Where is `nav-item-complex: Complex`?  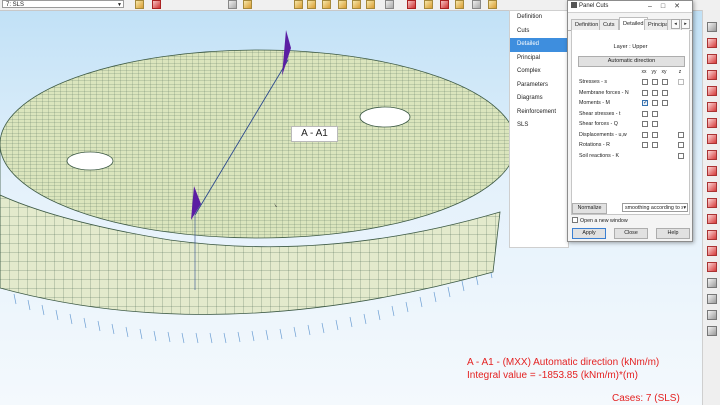 nav-item-complex: Complex is located at coordinates (539, 72).